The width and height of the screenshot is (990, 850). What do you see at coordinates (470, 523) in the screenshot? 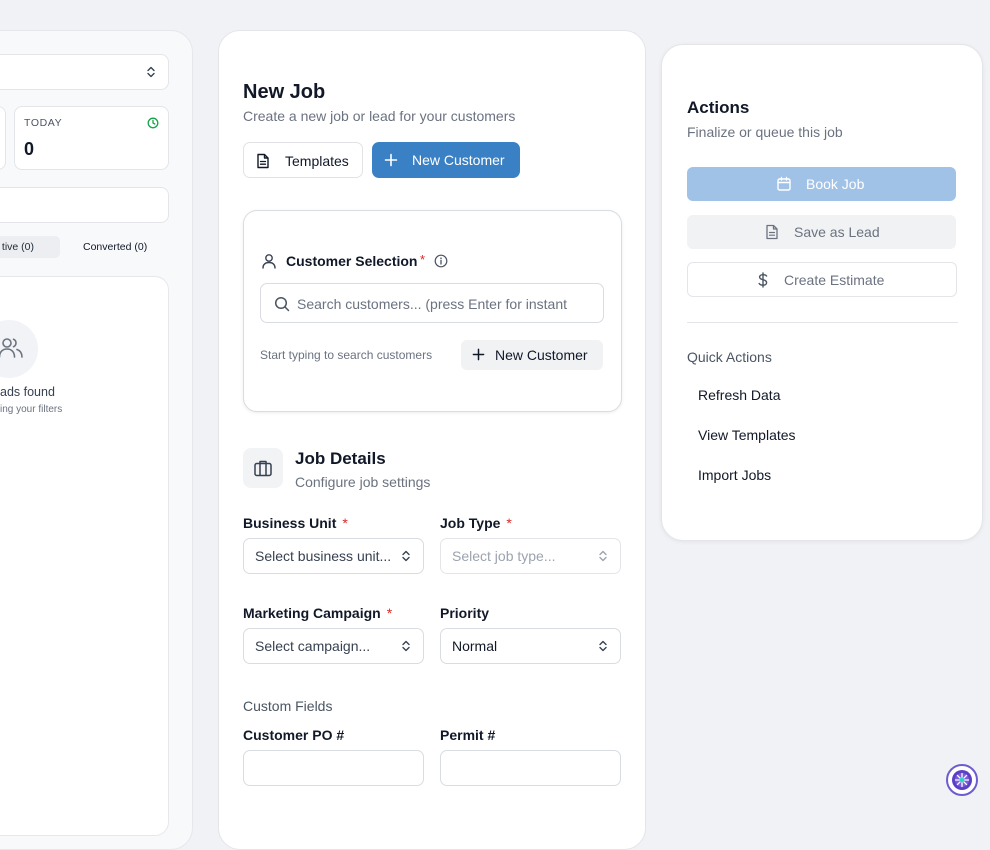
I see `job-type-label-text: Job Type` at bounding box center [470, 523].